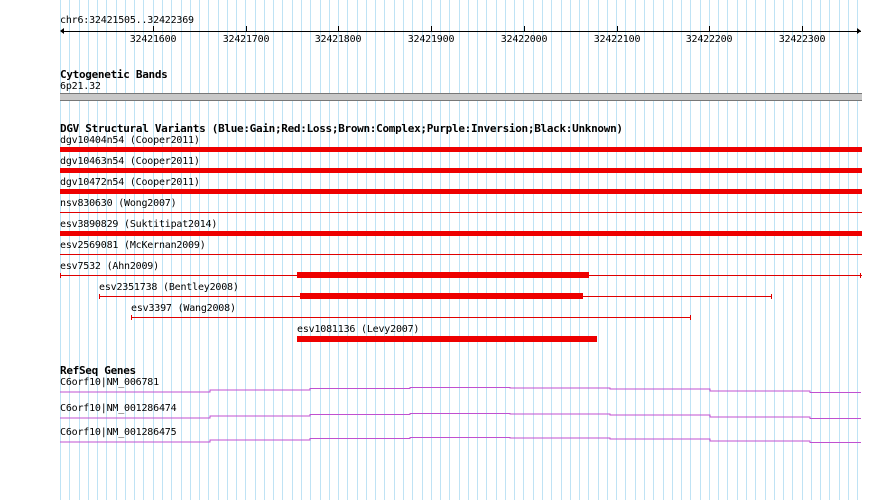 This screenshot has width=890, height=500. I want to click on gene-label: C6orf10|NM_001286475, so click(118, 432).